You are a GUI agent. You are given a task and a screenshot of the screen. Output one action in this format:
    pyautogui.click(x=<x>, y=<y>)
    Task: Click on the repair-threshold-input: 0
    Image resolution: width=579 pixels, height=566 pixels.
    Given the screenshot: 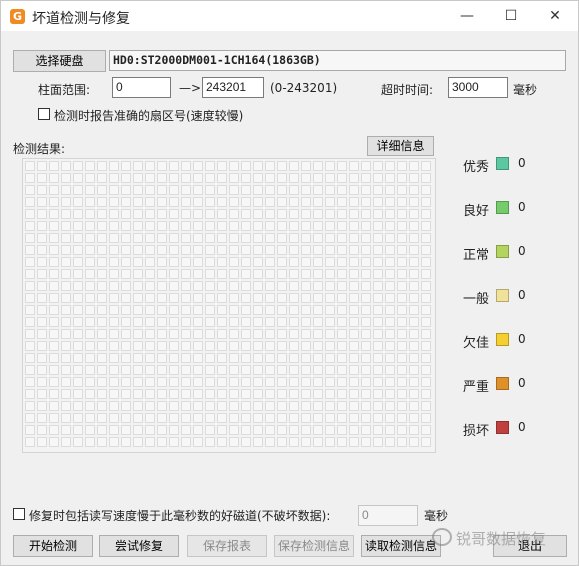 What is the action you would take?
    pyautogui.click(x=388, y=515)
    